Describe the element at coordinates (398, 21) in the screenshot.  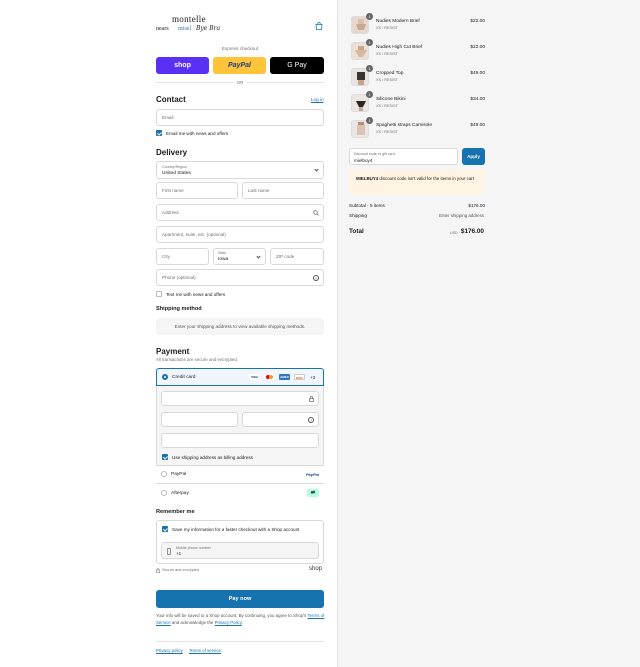
I see `product-name: Nudies Modern Brief` at that location.